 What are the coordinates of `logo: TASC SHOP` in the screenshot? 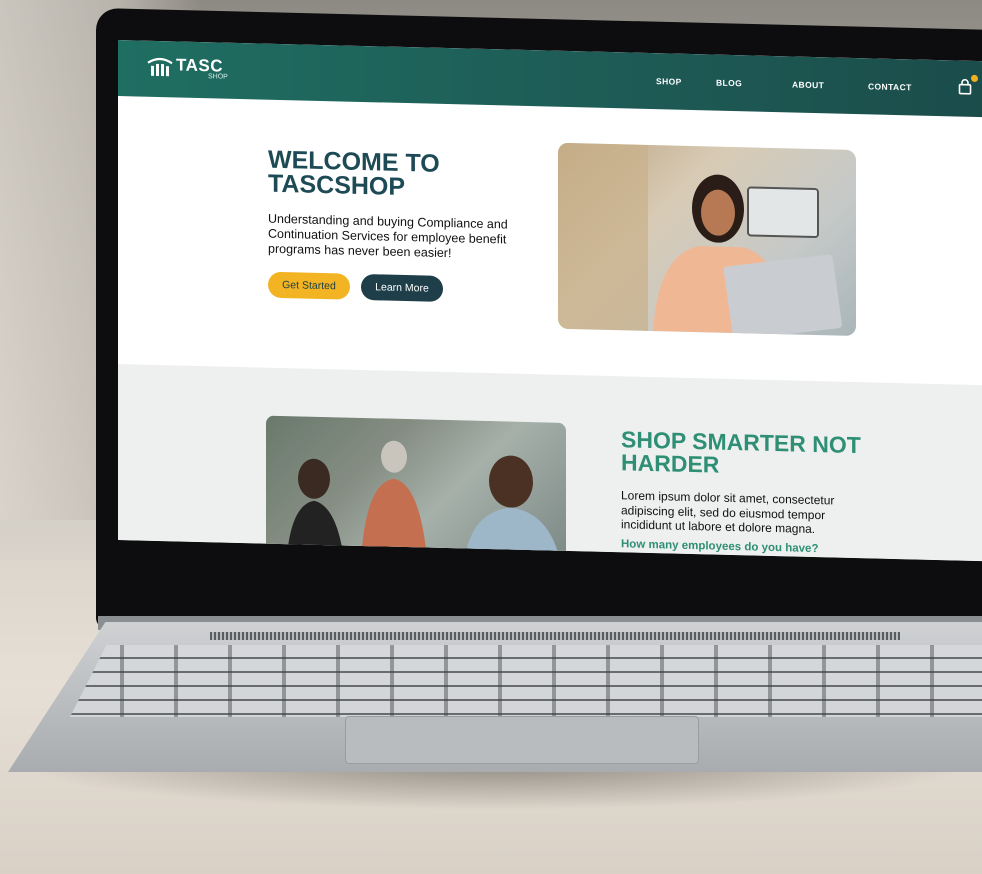 It's located at (191, 69).